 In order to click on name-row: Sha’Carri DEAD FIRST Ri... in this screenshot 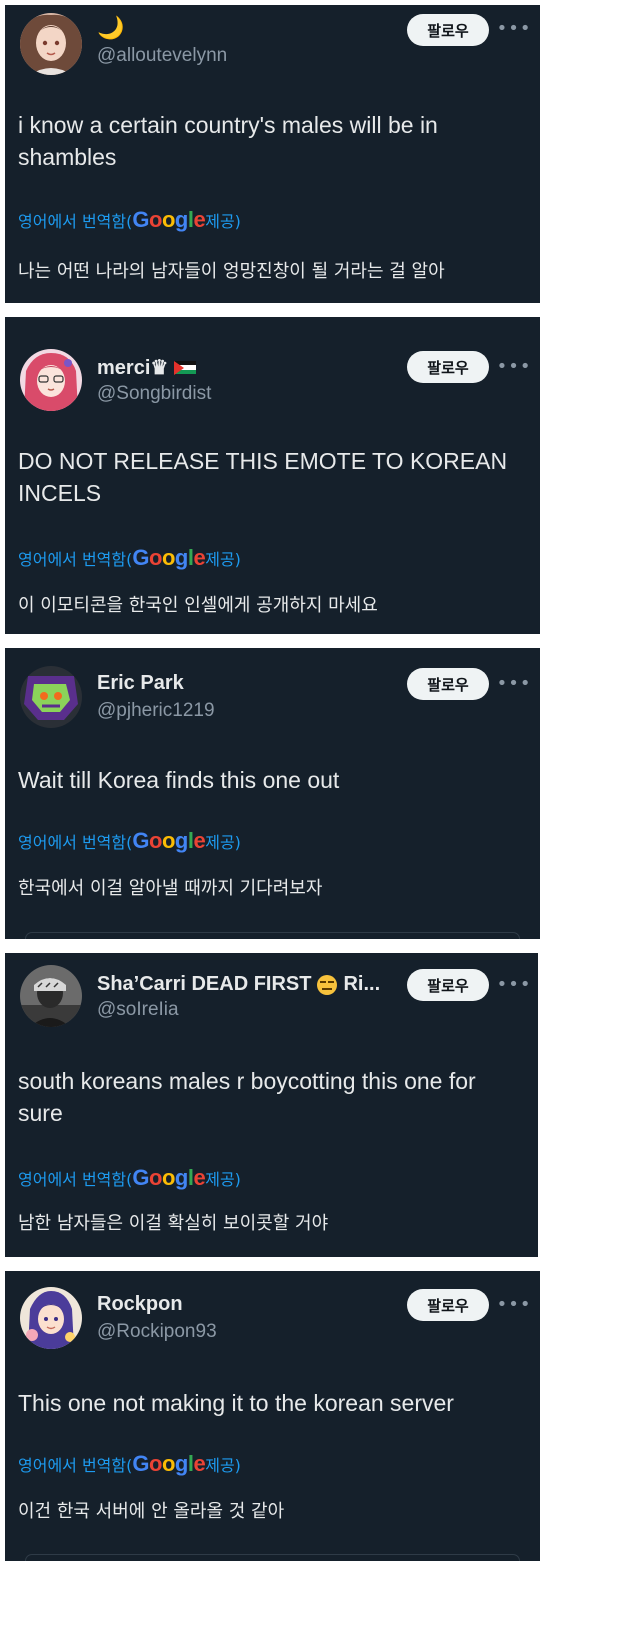, I will do `click(238, 984)`.